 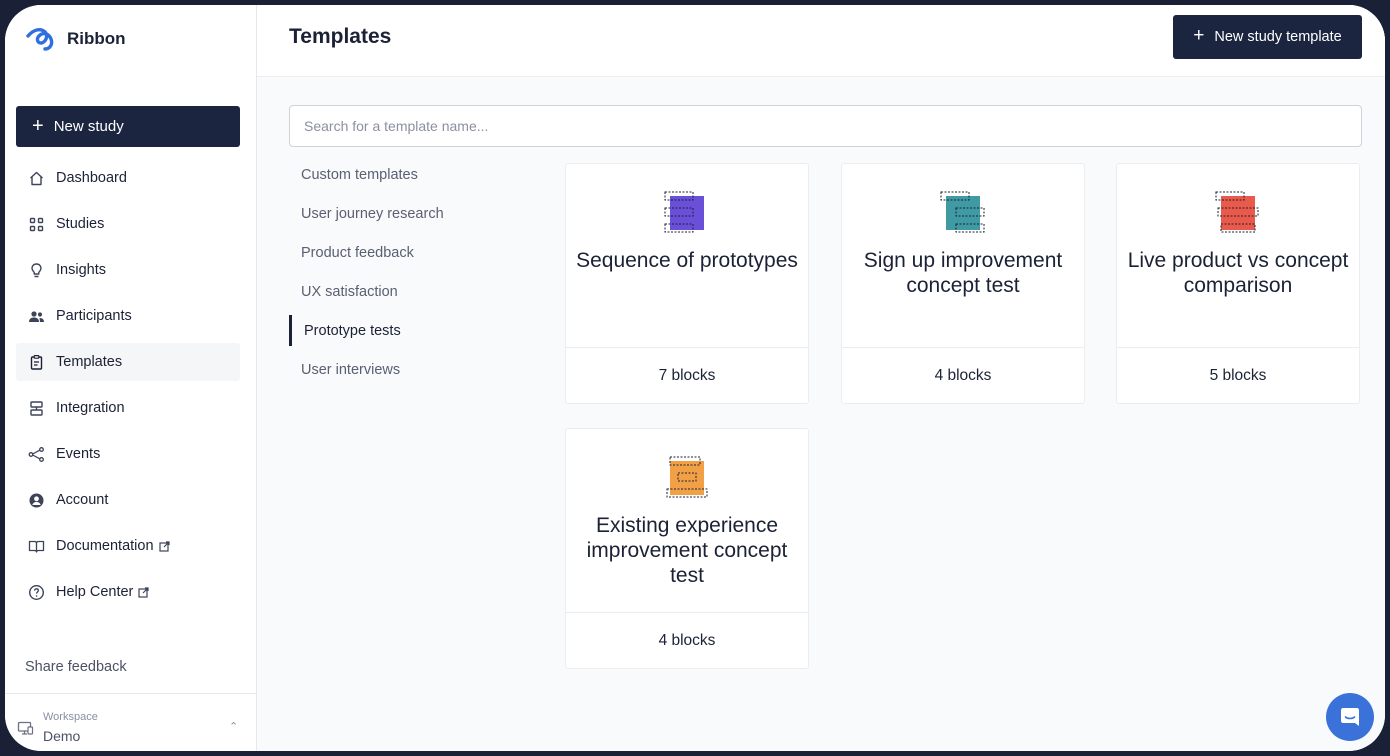 What do you see at coordinates (128, 408) in the screenshot?
I see `sidebar-item-integration: Integration` at bounding box center [128, 408].